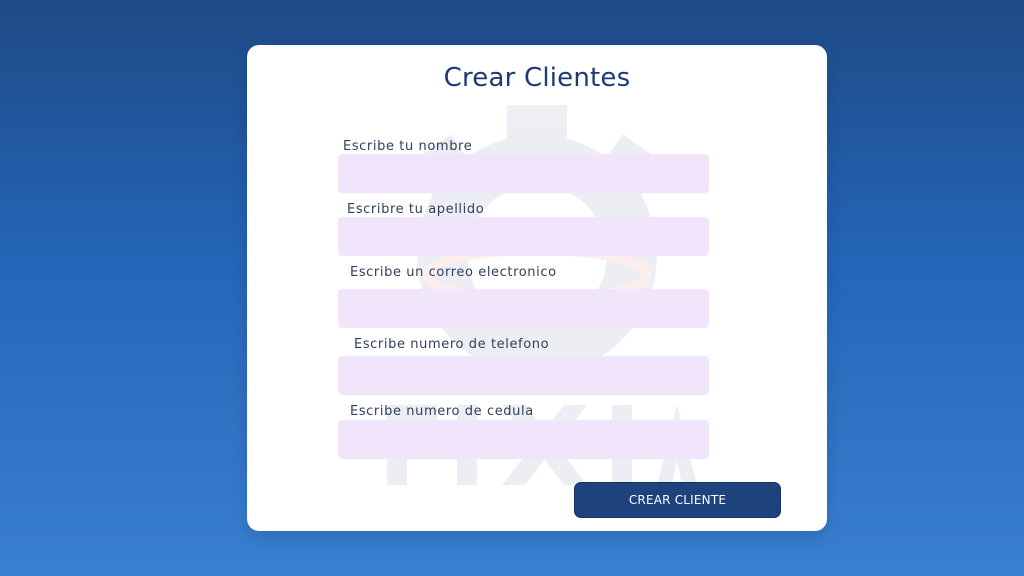 The width and height of the screenshot is (1024, 576). Describe the element at coordinates (523, 308) in the screenshot. I see `email-input` at that location.